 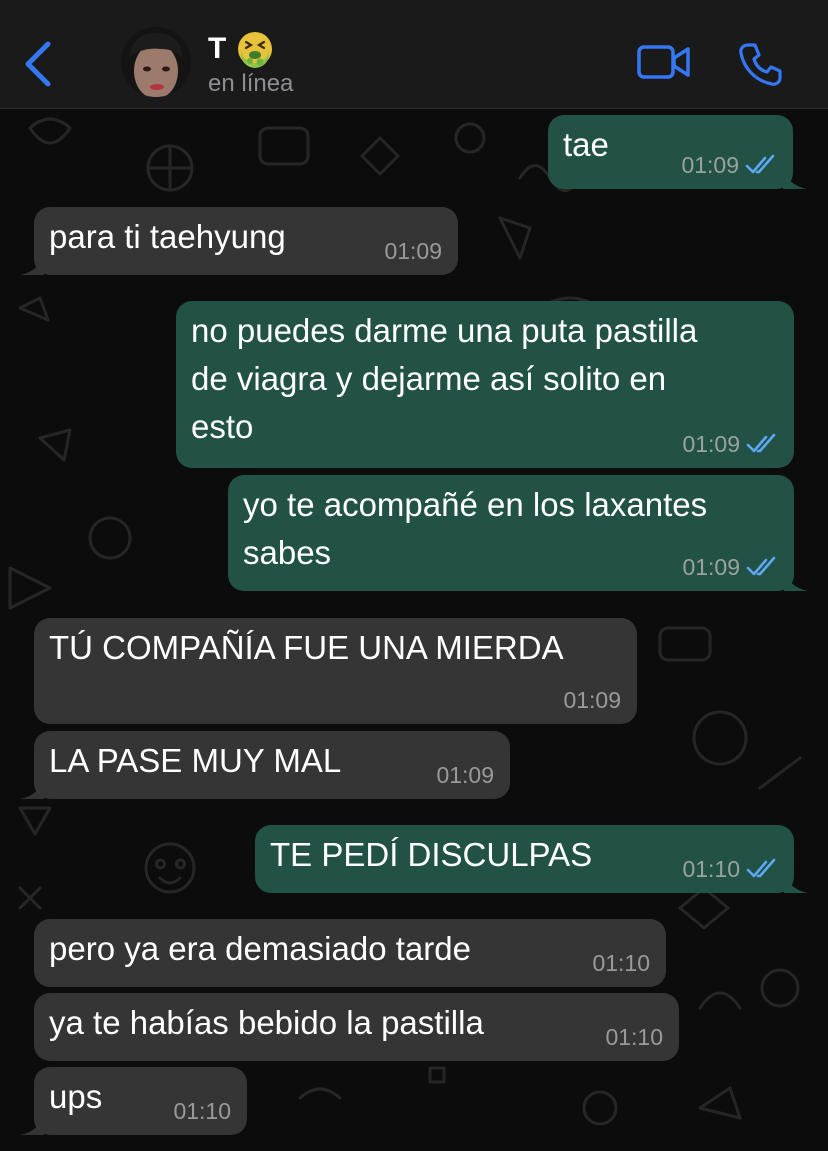 I want to click on chat-header: T en línea, so click(x=414, y=54).